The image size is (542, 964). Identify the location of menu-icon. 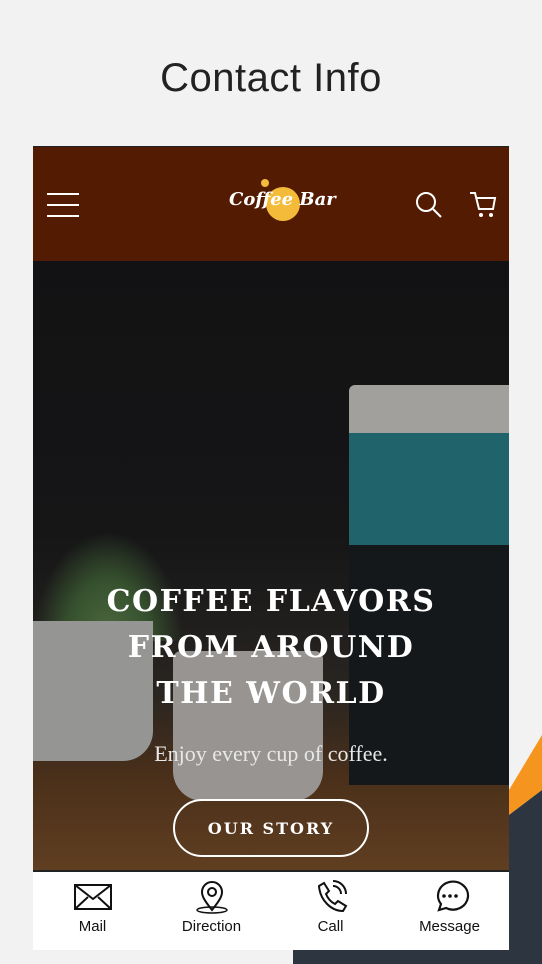
(63, 205).